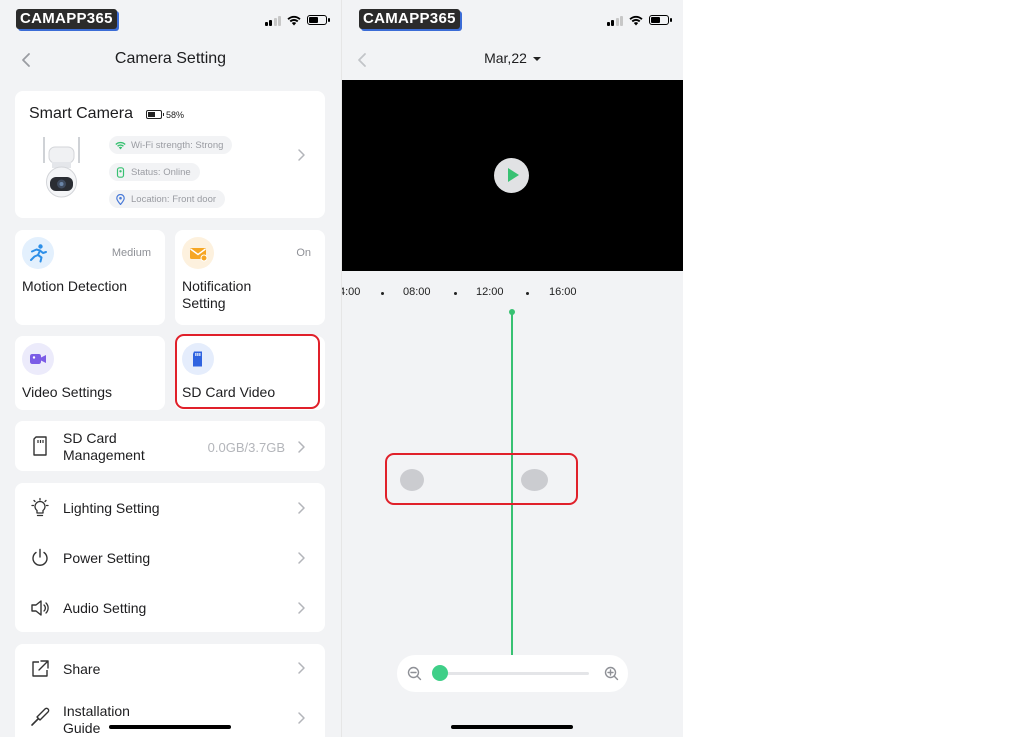 This screenshot has height=737, width=1024. I want to click on audio-setting-label: Audio Setting, so click(105, 608).